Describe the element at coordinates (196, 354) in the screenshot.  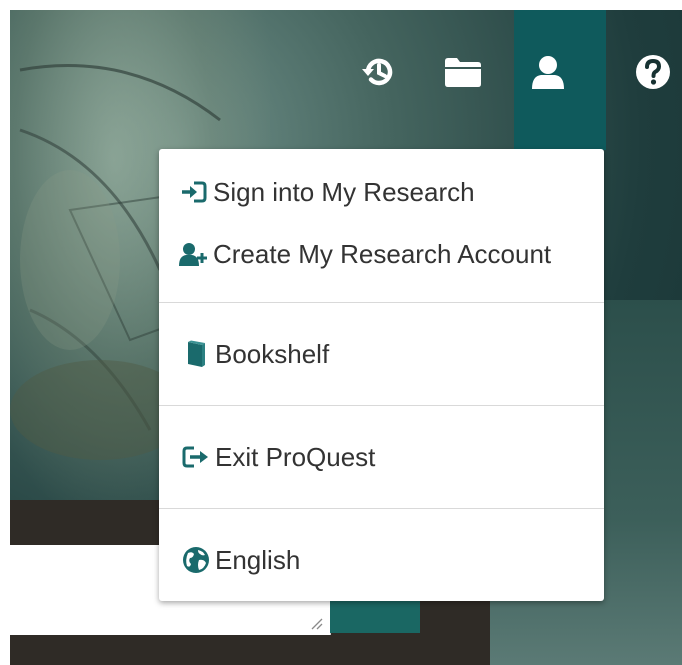
I see `book-icon` at that location.